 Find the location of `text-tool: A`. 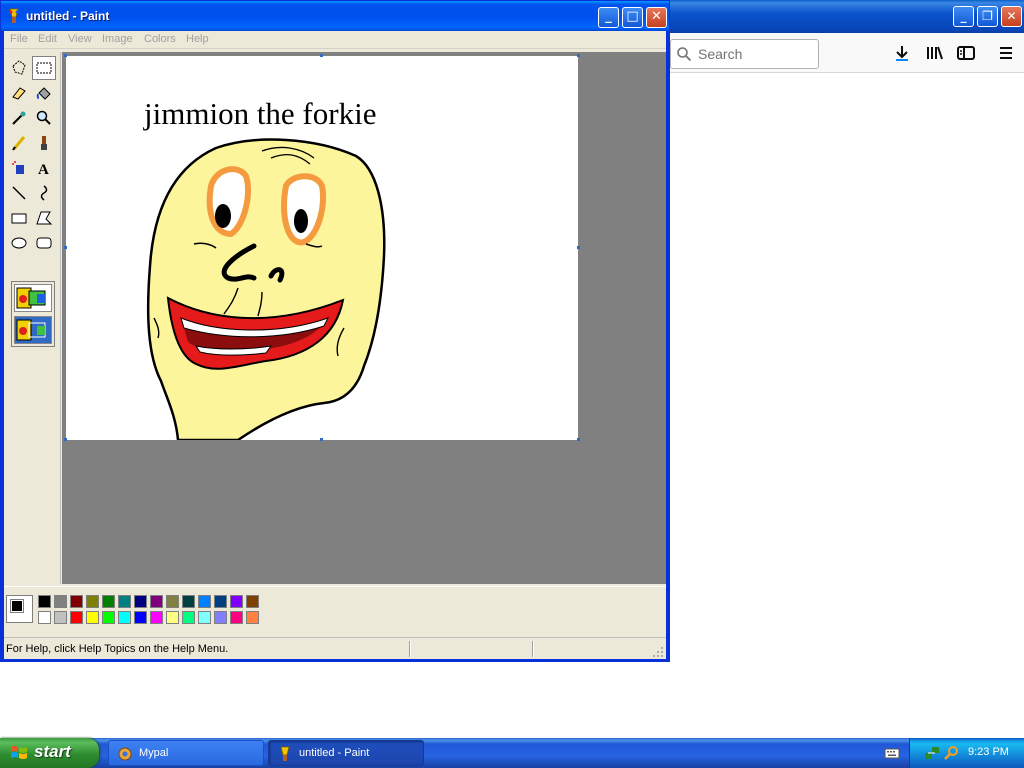

text-tool: A is located at coordinates (44, 168).